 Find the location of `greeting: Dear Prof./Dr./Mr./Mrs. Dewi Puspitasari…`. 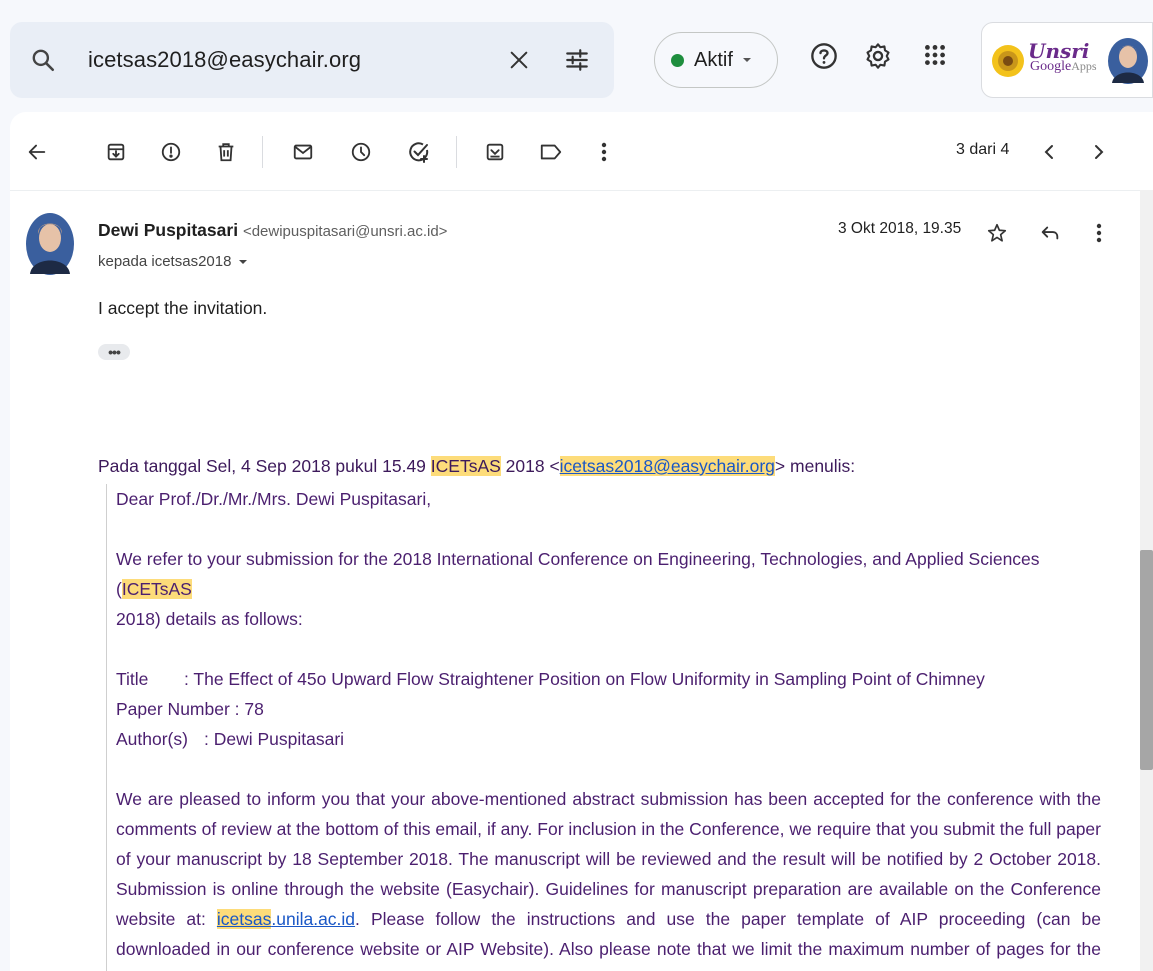

greeting: Dear Prof./Dr./Mr./Mrs. Dewi Puspitasari… is located at coordinates (274, 499).